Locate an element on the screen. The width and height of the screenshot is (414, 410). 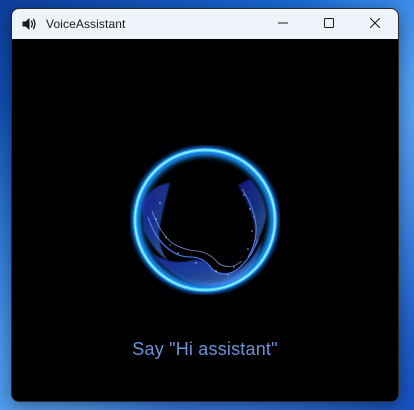
caption-buttons is located at coordinates (329, 24).